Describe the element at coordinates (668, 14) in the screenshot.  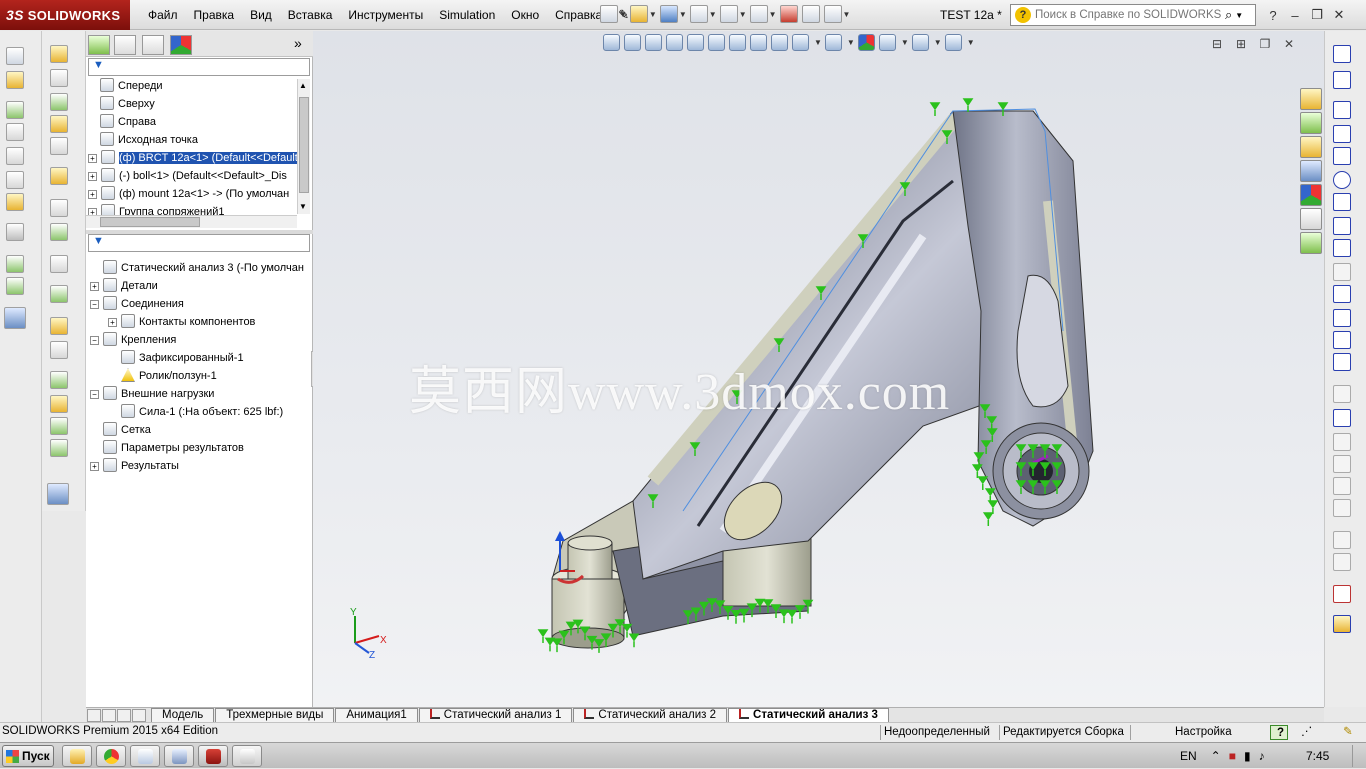
I see `save-icon` at that location.